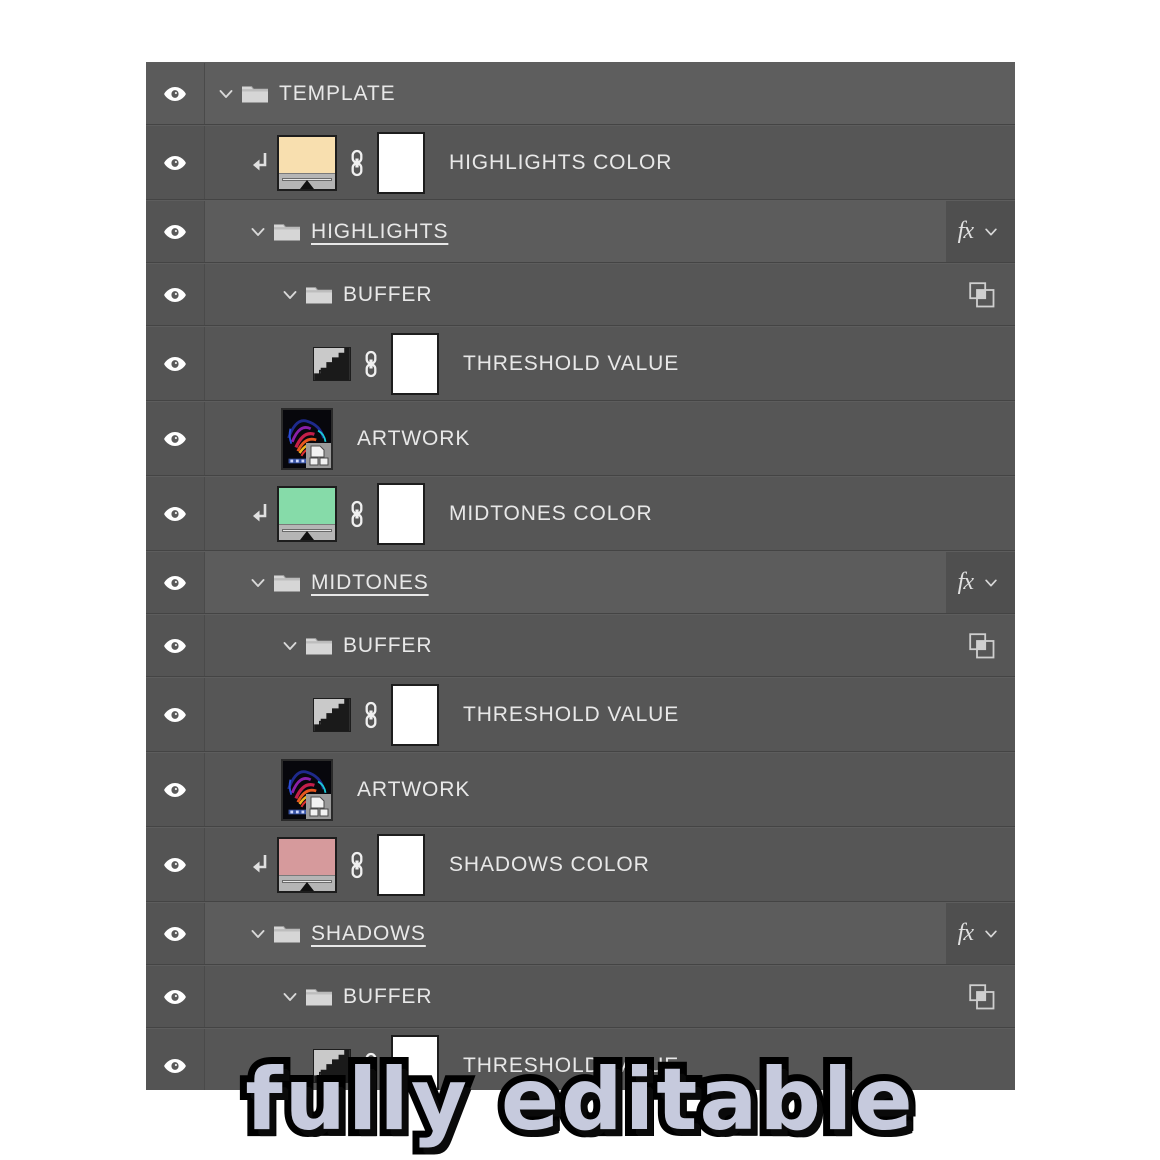  What do you see at coordinates (610, 162) in the screenshot?
I see `layer-content: HIGHLIGHTS COLOR` at bounding box center [610, 162].